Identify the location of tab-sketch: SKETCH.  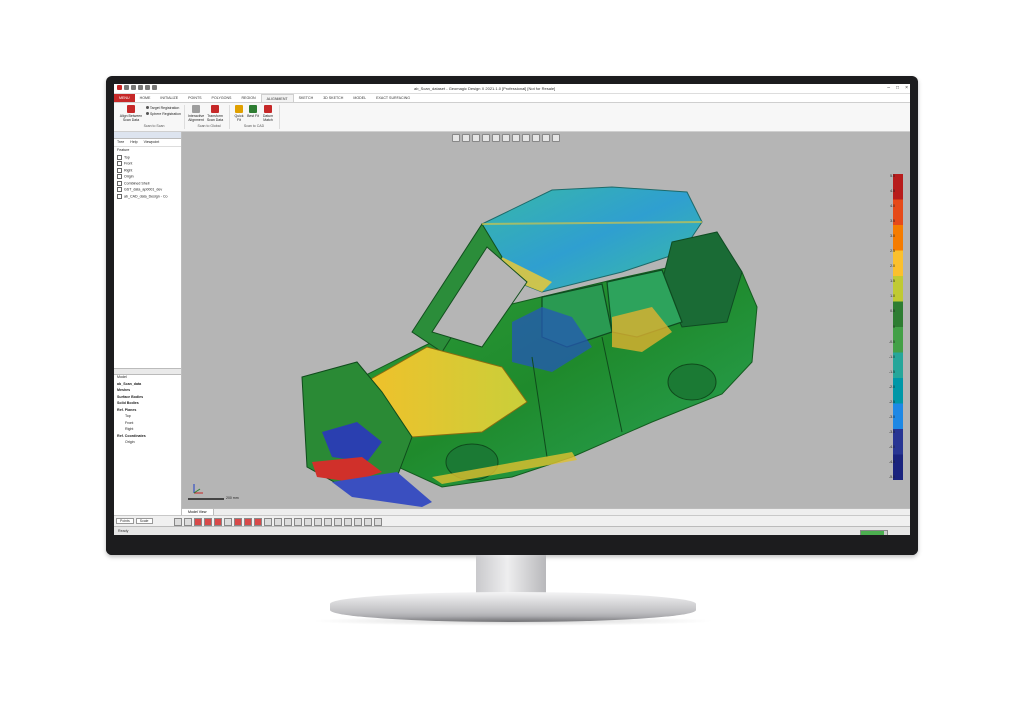
(306, 98).